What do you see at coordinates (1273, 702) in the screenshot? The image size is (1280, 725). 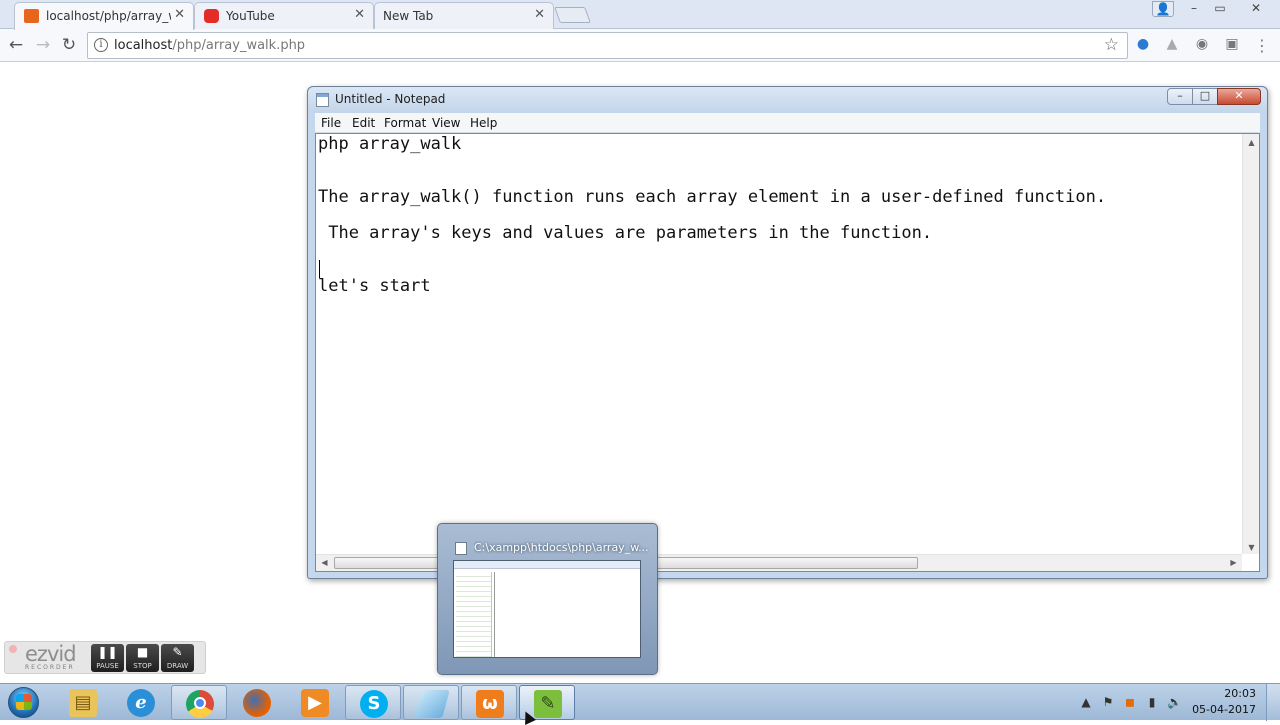 I see `show-desktop-button` at bounding box center [1273, 702].